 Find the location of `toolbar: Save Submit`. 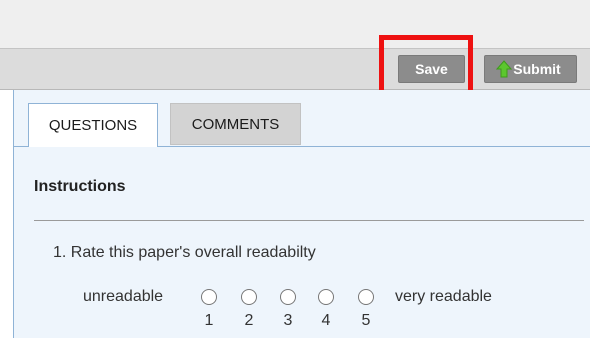

toolbar: Save Submit is located at coordinates (295, 69).